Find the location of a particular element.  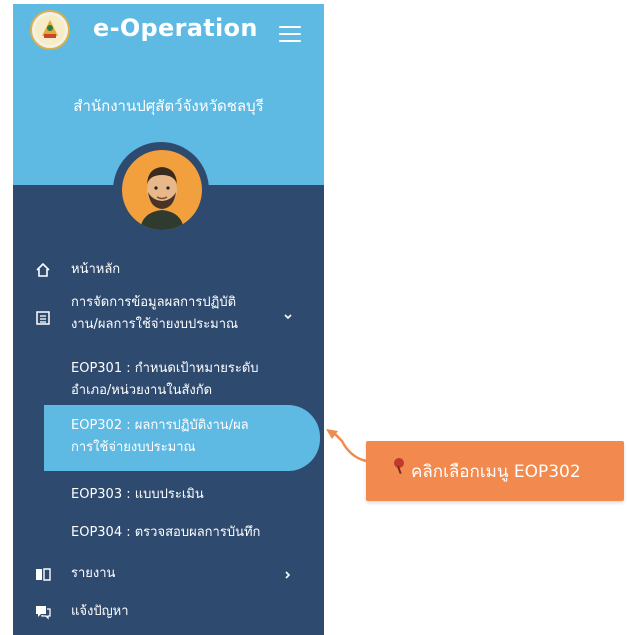

sidebar-item-label: แจ้งปัญหา is located at coordinates (100, 611).